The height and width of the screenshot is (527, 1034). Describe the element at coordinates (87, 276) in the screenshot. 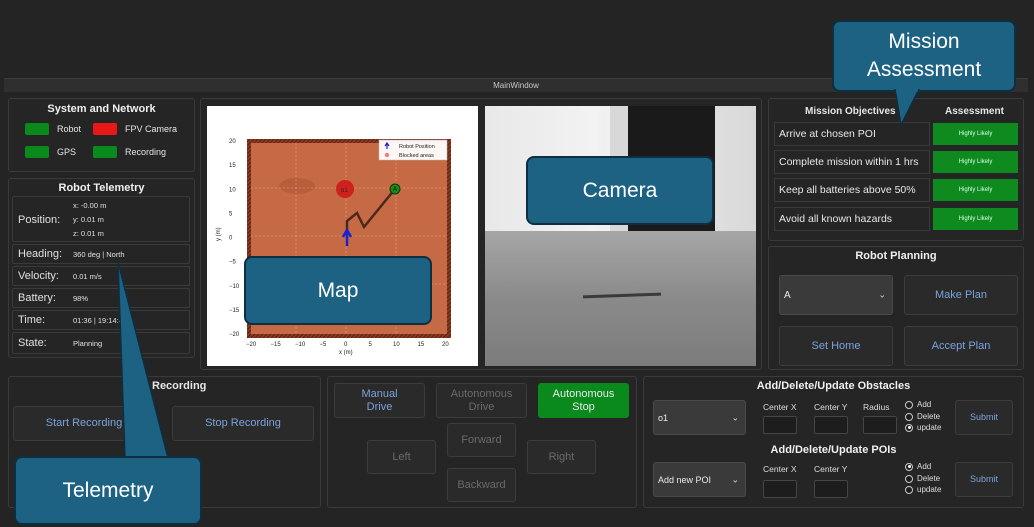

I see `velocity-value: 0.01 m/s` at that location.